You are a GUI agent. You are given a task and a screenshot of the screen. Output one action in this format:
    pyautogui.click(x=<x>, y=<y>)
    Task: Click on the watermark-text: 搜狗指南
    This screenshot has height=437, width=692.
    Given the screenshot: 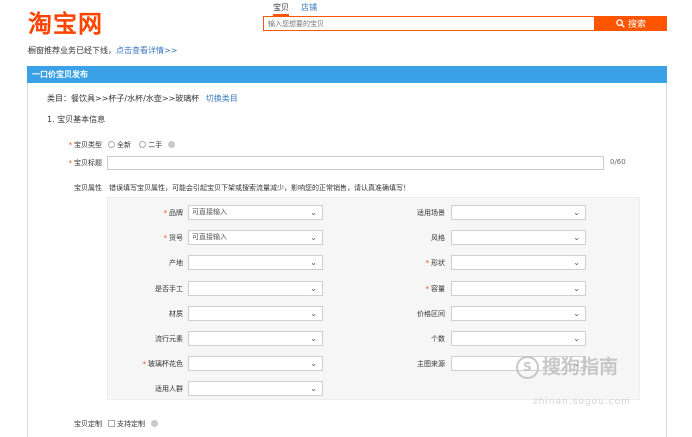 What is the action you would take?
    pyautogui.click(x=580, y=367)
    